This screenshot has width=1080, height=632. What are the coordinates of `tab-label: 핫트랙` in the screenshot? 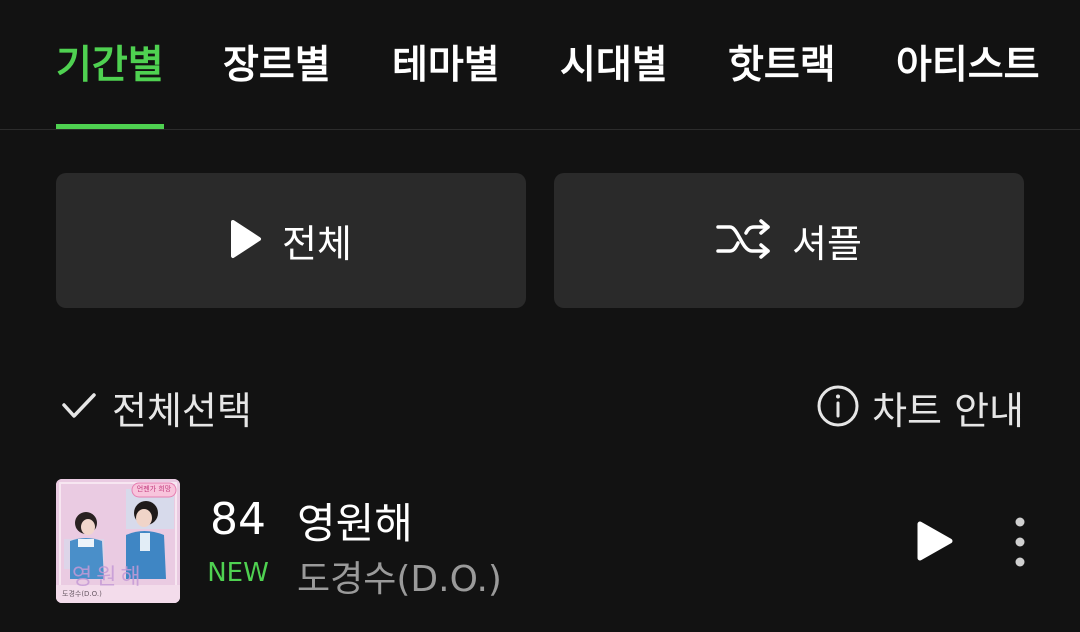 It's located at (782, 65).